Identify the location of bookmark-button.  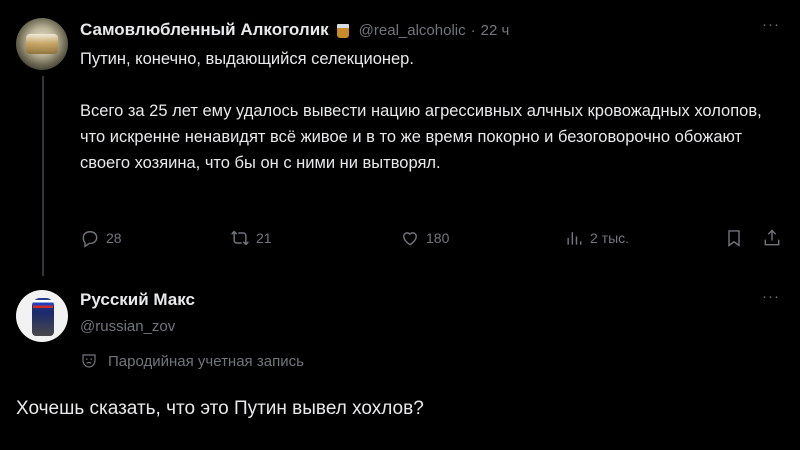
(737, 238).